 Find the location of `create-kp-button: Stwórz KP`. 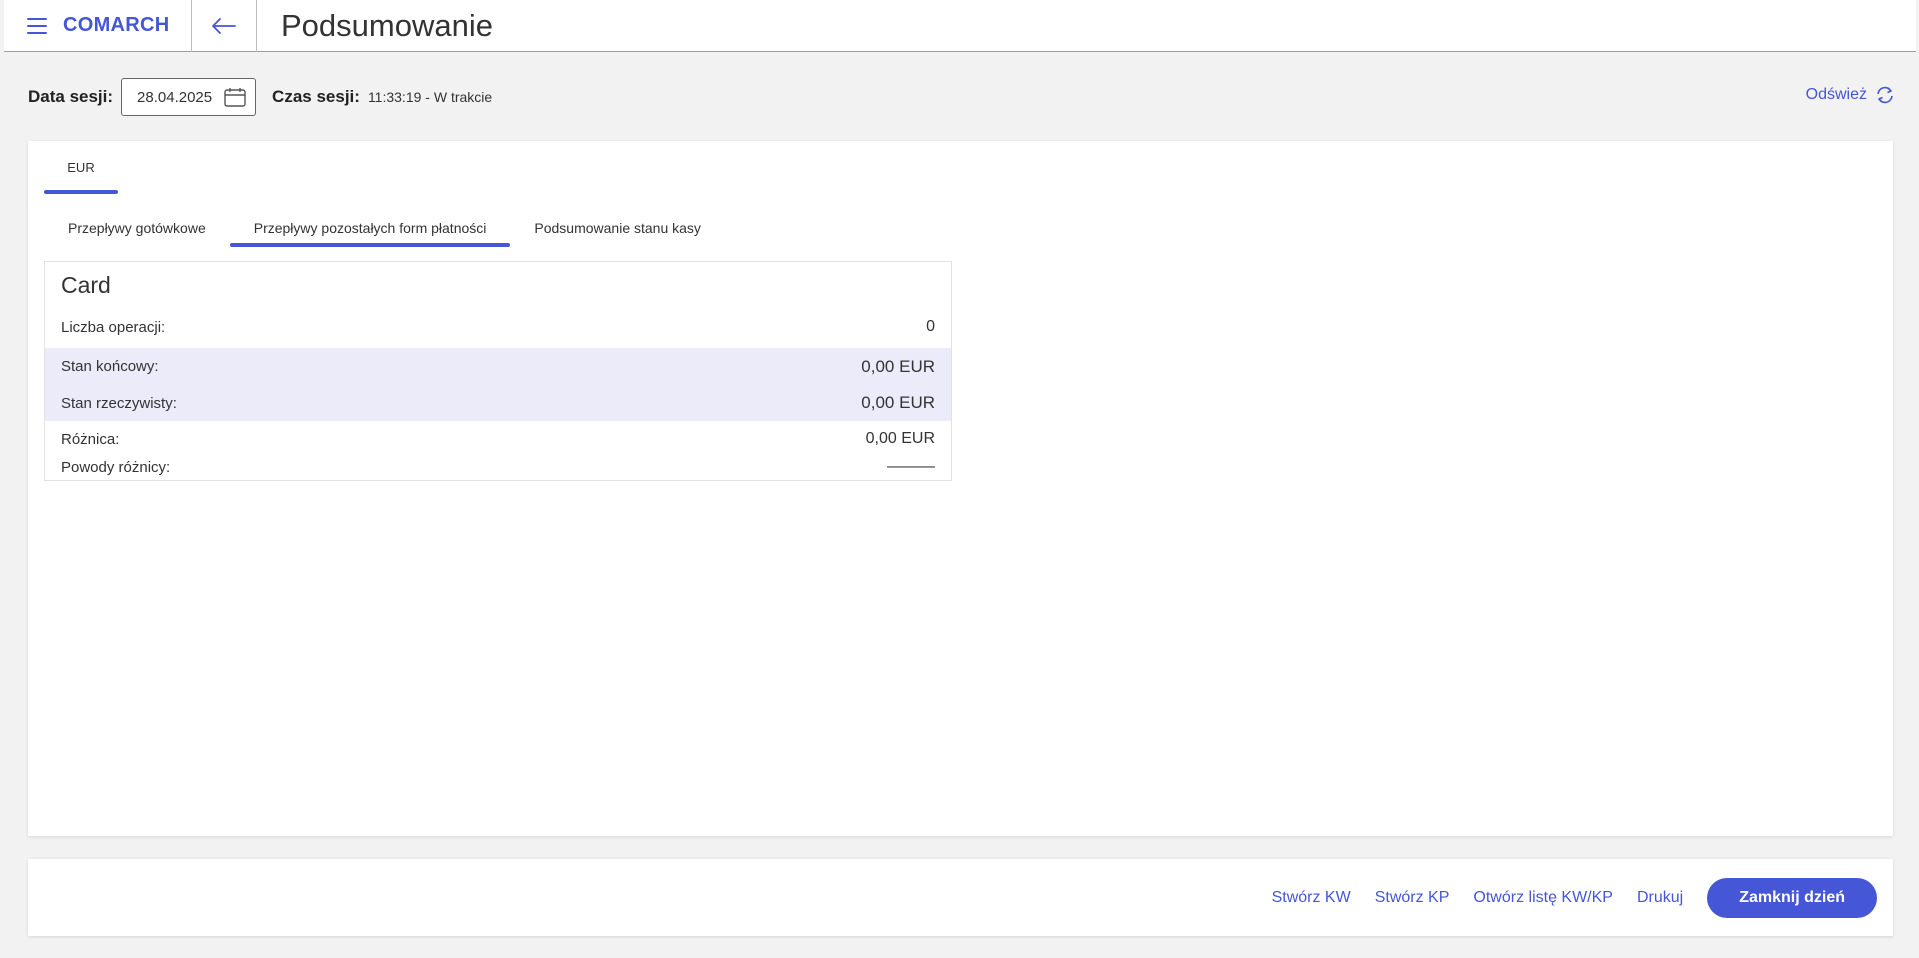

create-kp-button: Stwórz KP is located at coordinates (1412, 898).